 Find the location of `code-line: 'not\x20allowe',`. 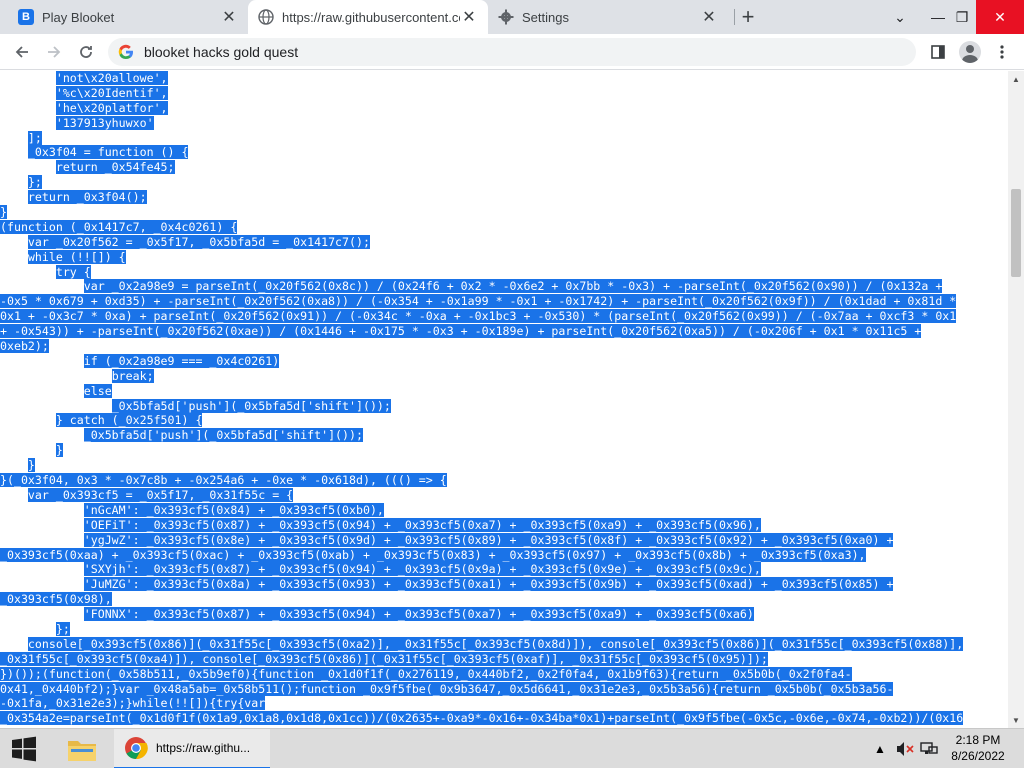

code-line: 'not\x20allowe', is located at coordinates (504, 78).